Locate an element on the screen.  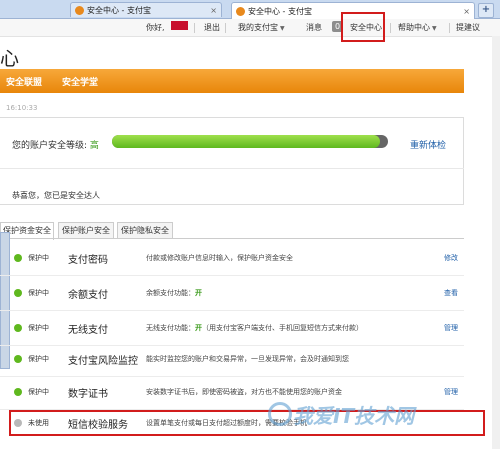
page-title: 心 is located at coordinates (10, 59).